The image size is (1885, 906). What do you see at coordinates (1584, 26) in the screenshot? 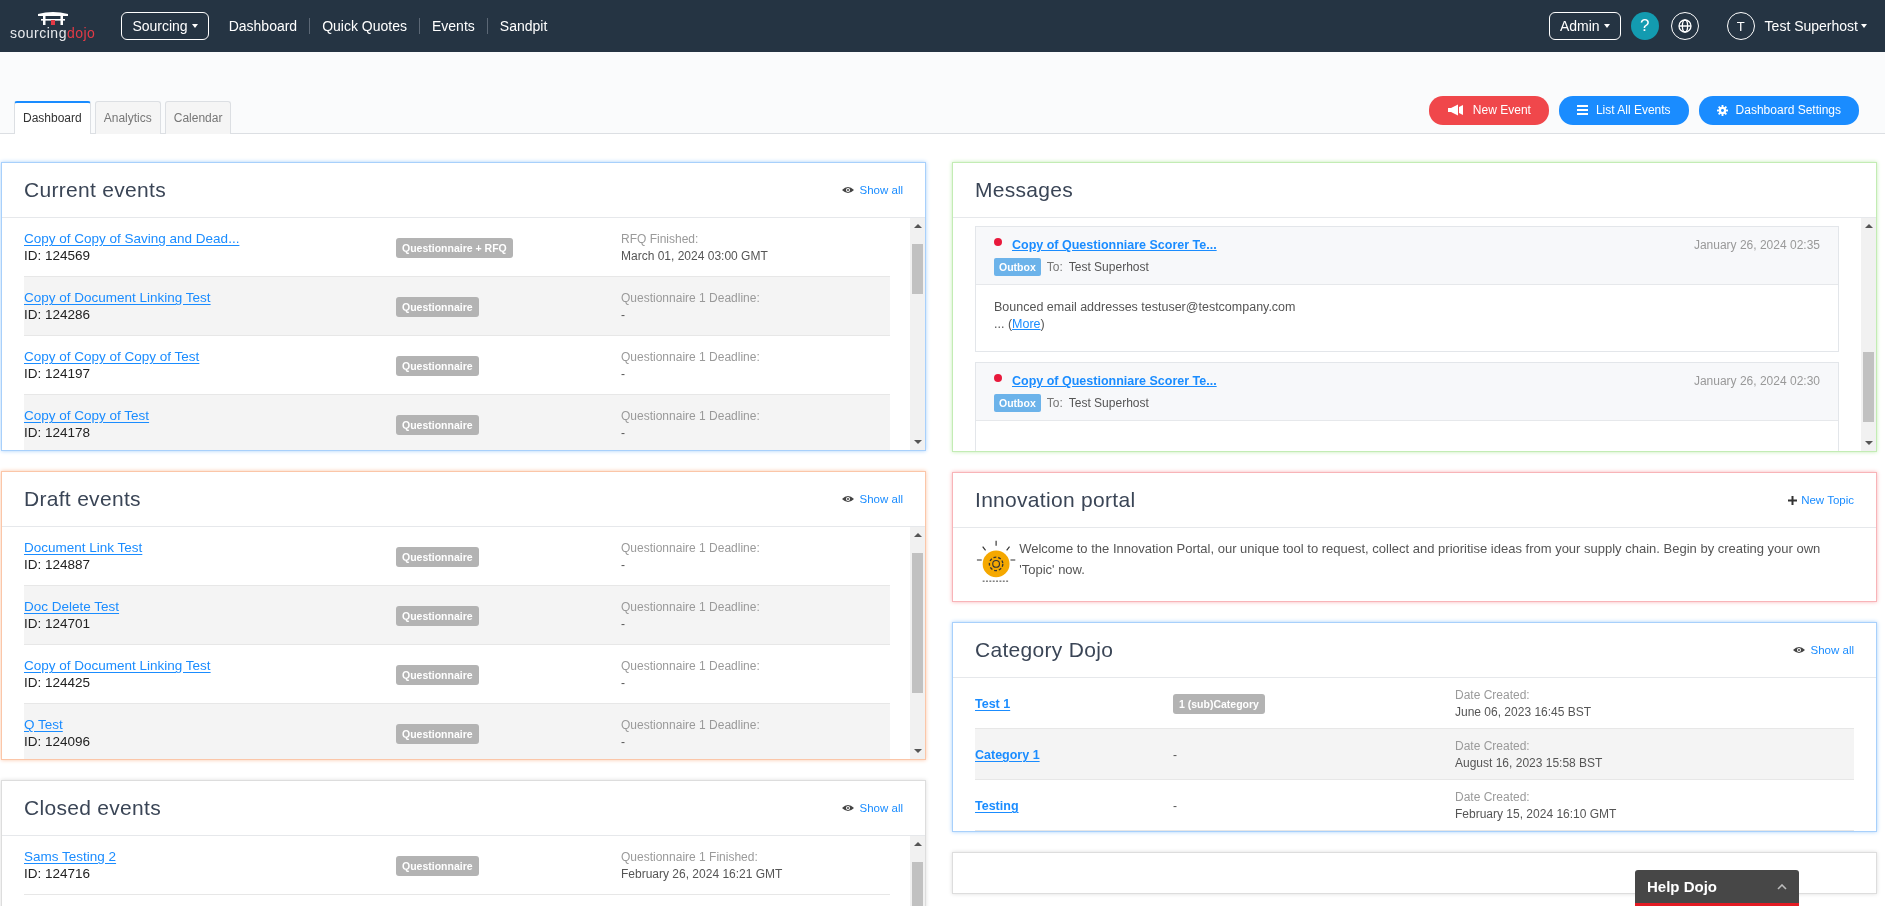
I see `admin-menu-button: Admin` at bounding box center [1584, 26].